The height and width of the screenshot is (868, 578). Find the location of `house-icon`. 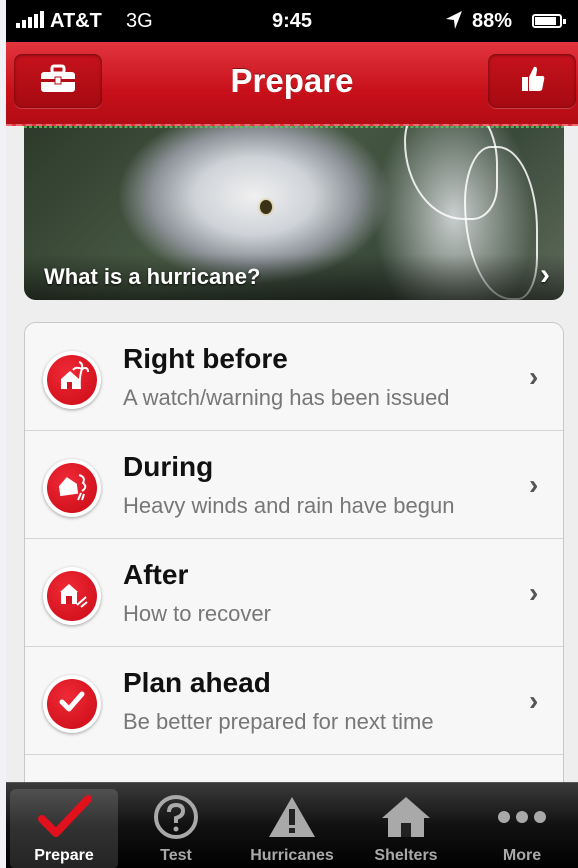

house-icon is located at coordinates (406, 817).